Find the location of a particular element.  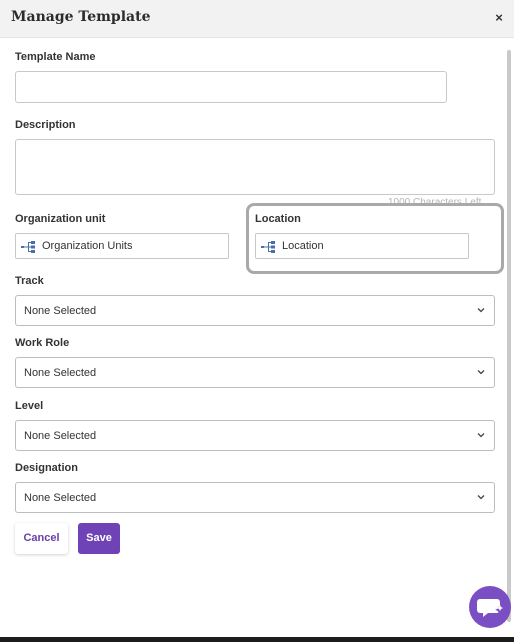

template-name-label: Template Name is located at coordinates (55, 57).